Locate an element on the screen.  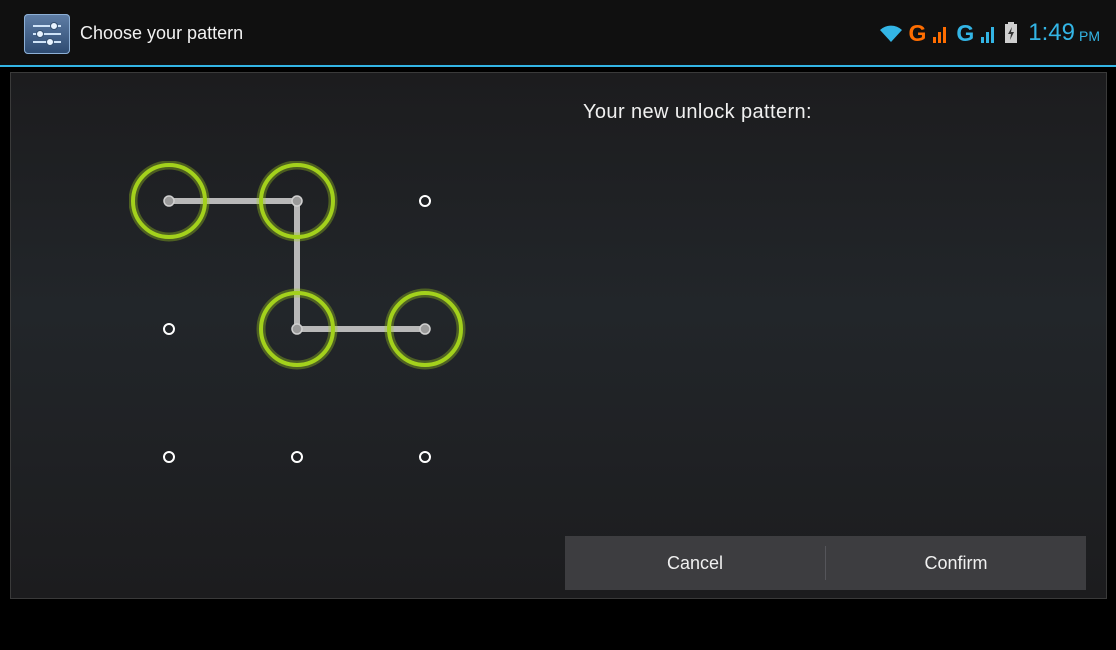
network-type-1: G is located at coordinates (917, 32).